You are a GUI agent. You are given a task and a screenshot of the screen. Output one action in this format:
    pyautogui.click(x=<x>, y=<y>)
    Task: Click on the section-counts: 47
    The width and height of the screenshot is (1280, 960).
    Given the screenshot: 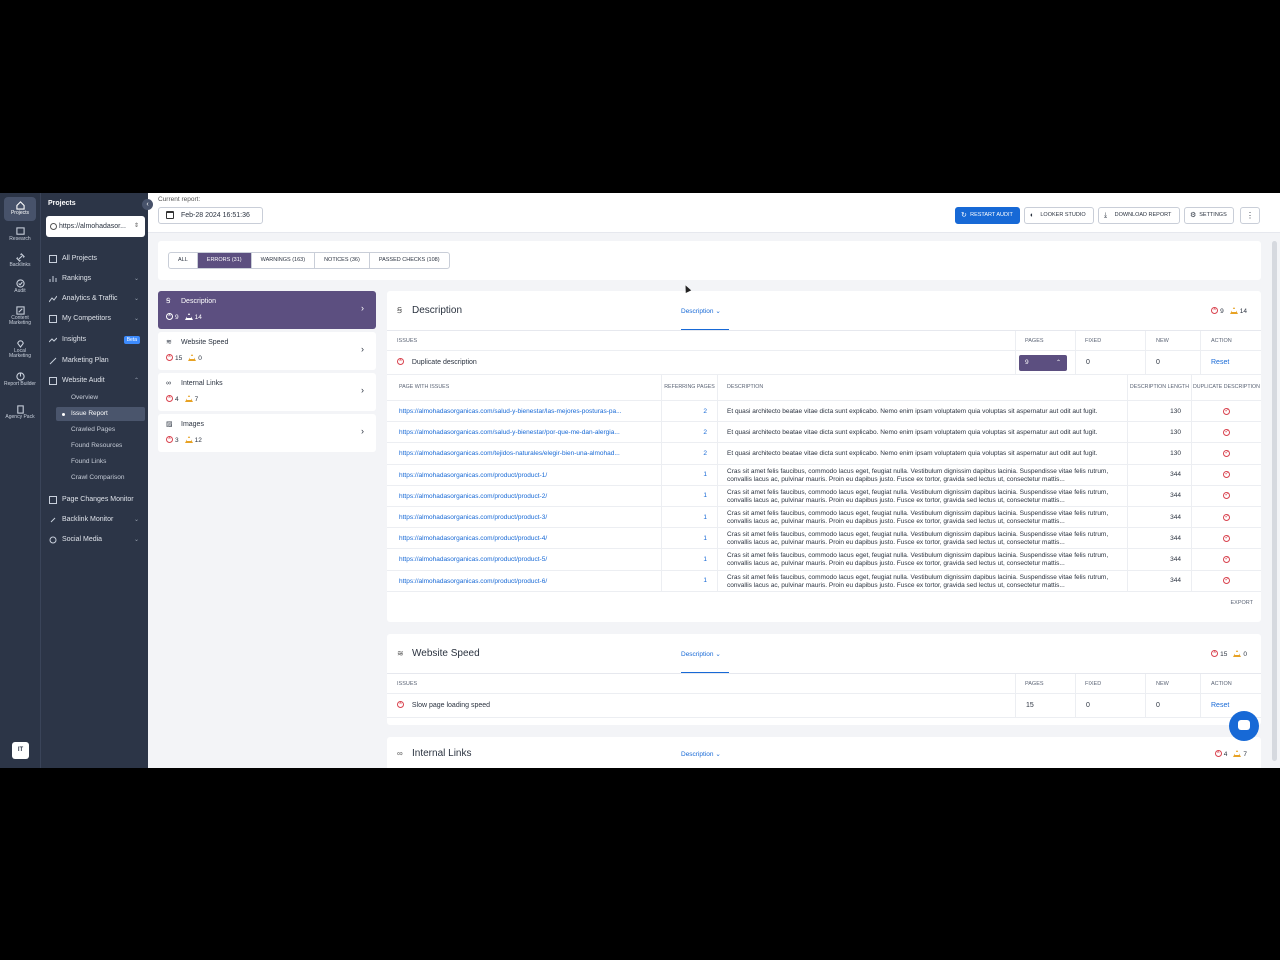 What is the action you would take?
    pyautogui.click(x=1230, y=753)
    